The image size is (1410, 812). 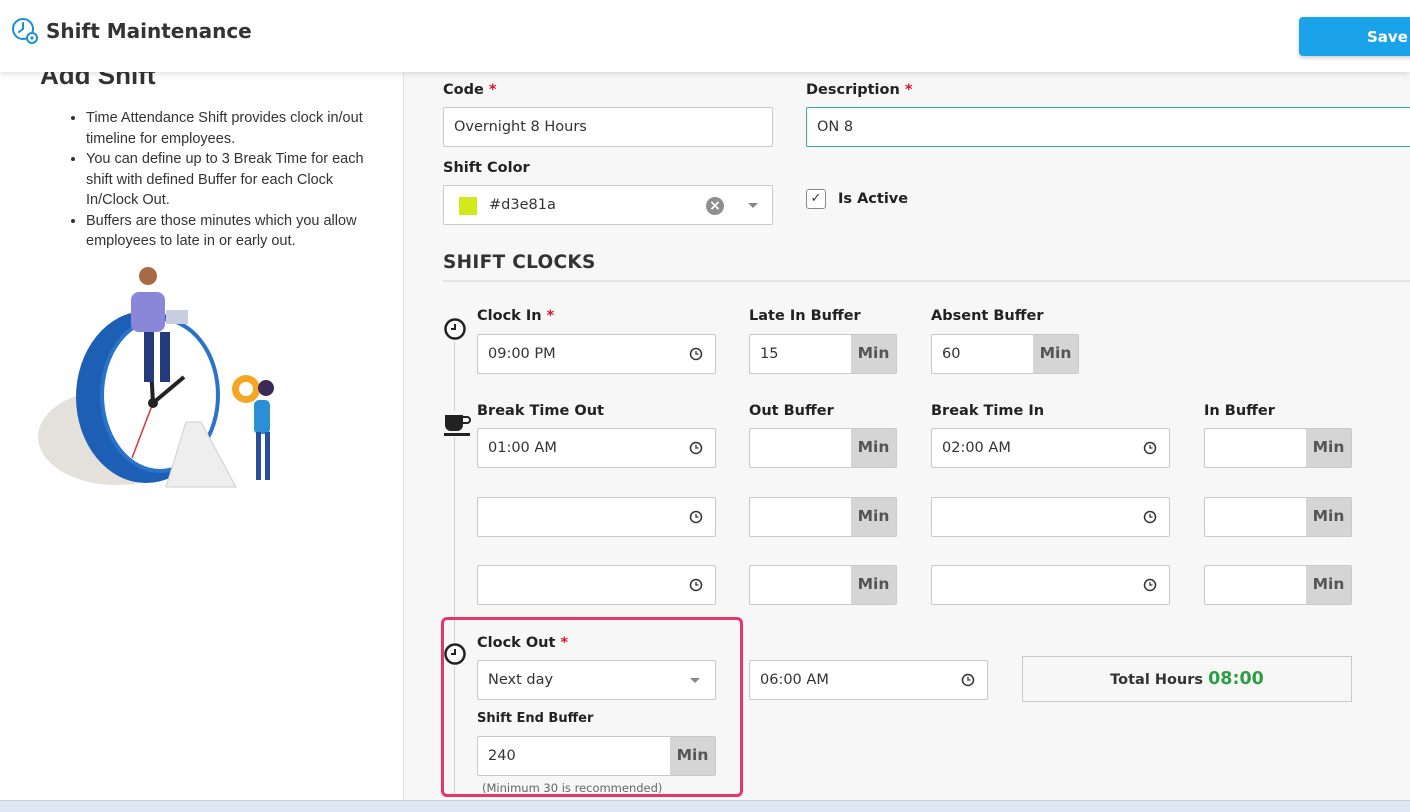 What do you see at coordinates (859, 90) in the screenshot?
I see `description-label: Description *` at bounding box center [859, 90].